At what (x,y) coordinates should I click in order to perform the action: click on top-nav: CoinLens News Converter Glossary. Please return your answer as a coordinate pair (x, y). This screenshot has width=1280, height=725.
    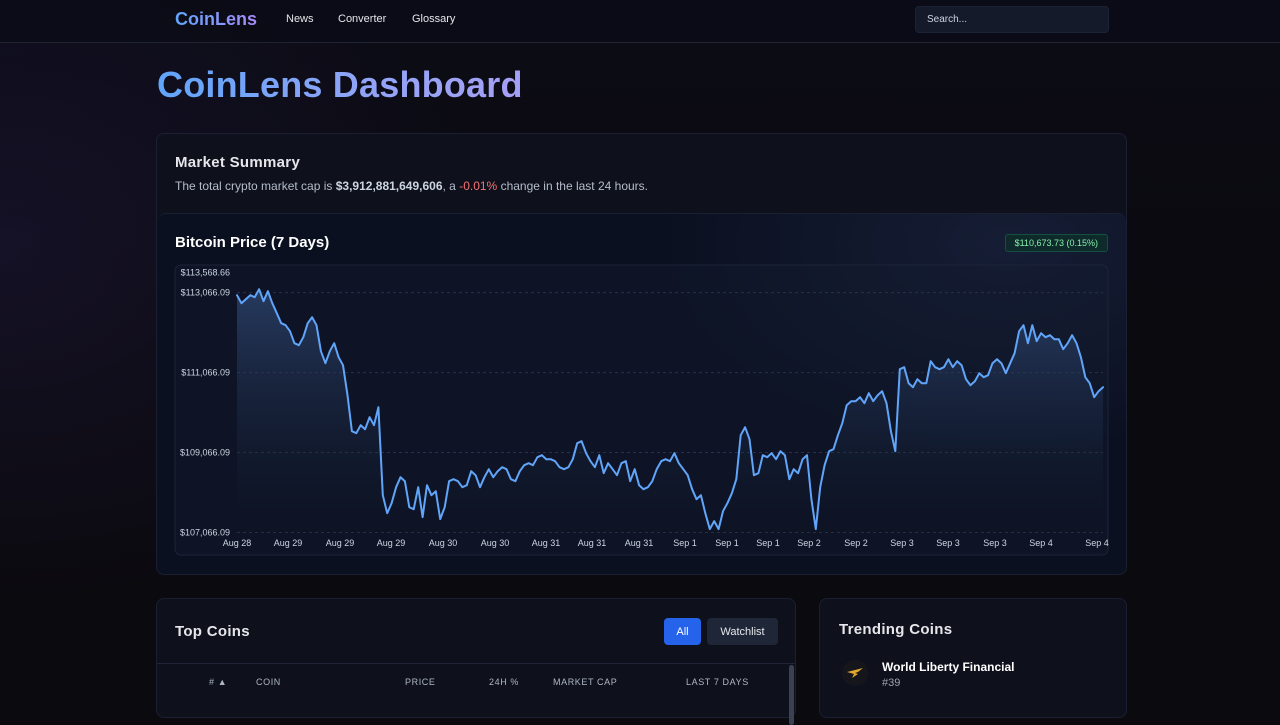
    Looking at the image, I should click on (640, 21).